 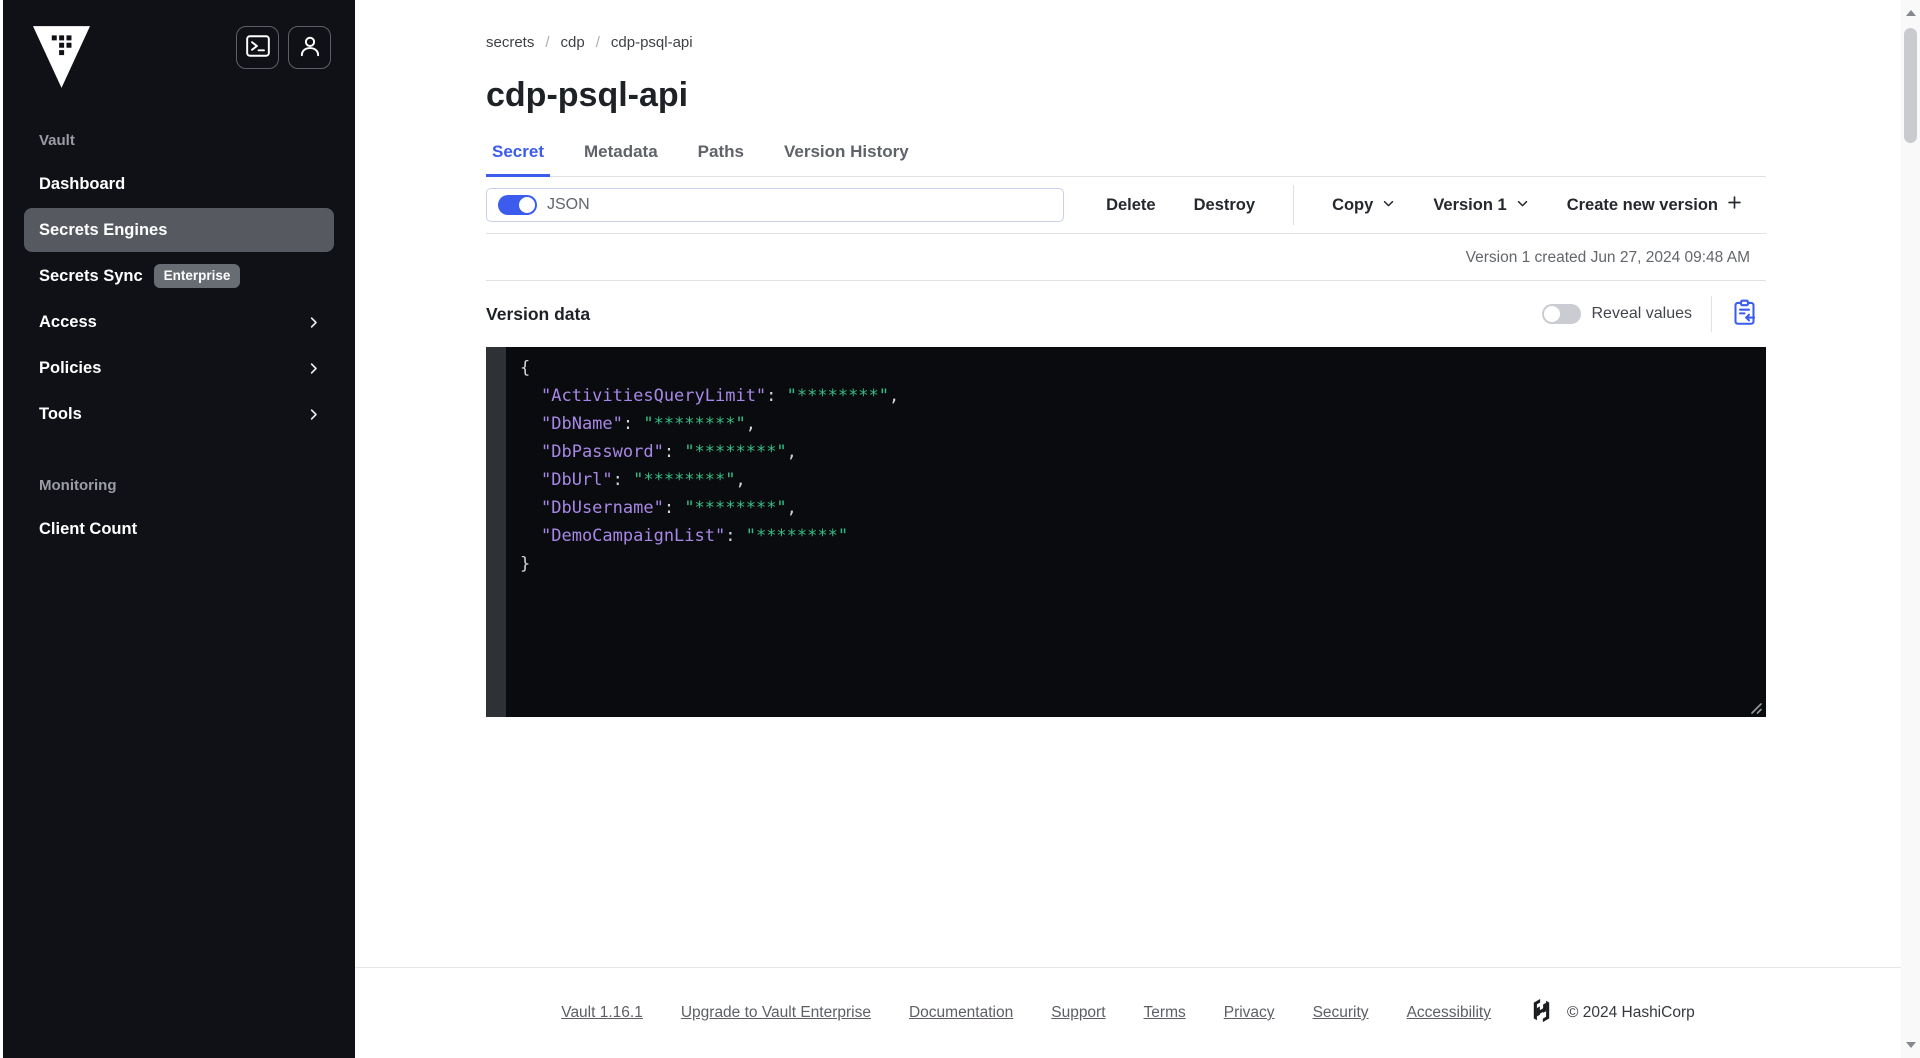 I want to click on footer-link-terms: Terms, so click(x=1165, y=1013).